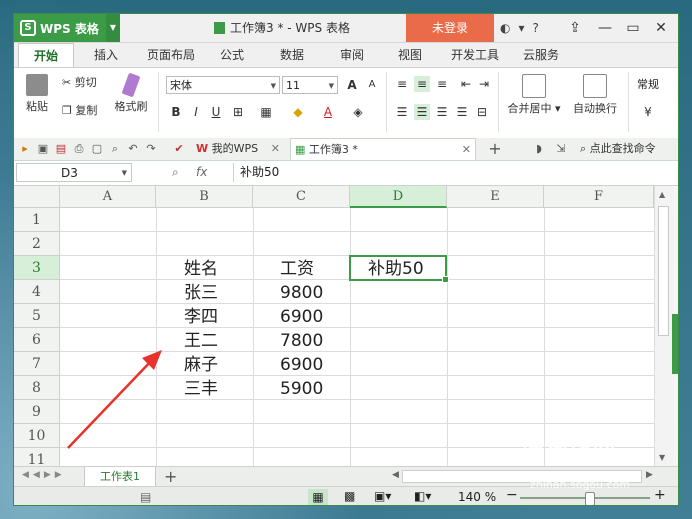  I want to click on align-left-icon: ☰, so click(402, 112).